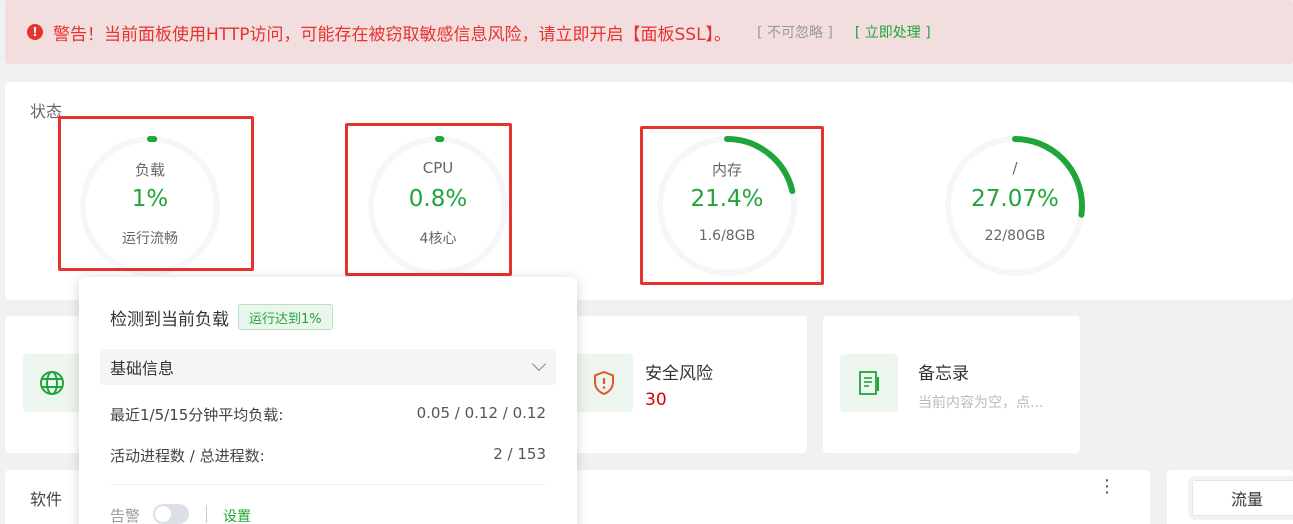 The width and height of the screenshot is (1293, 524). What do you see at coordinates (197, 415) in the screenshot?
I see `avg-load-label: 最近1/5/15分钟平均负载:` at bounding box center [197, 415].